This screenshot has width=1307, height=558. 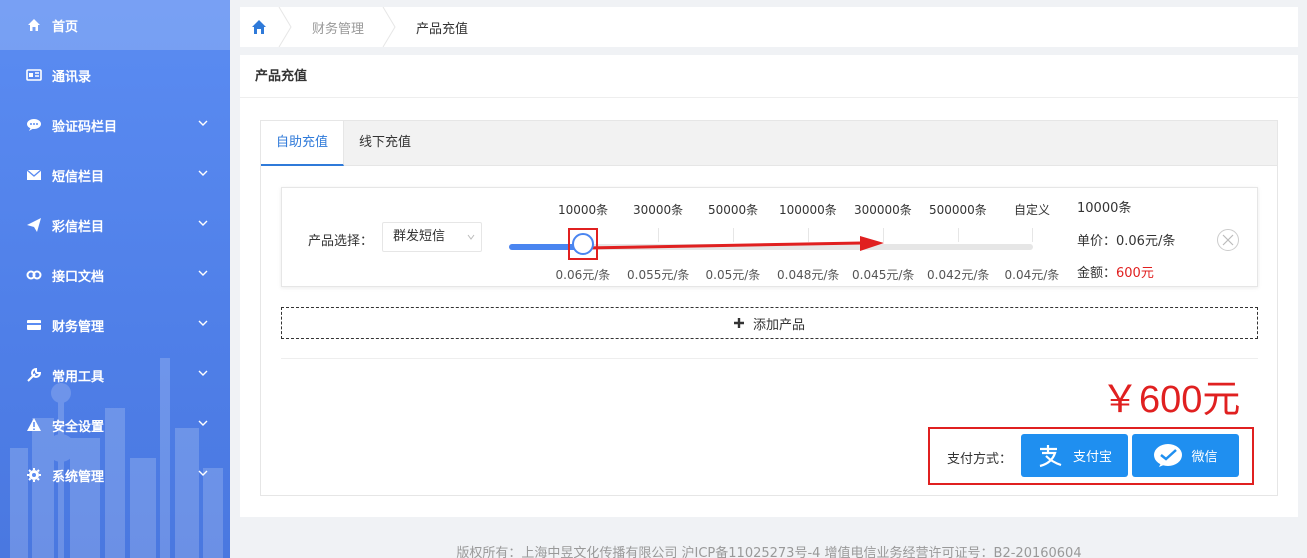 I want to click on sidebar-item-7: 常用工具, so click(x=115, y=375).